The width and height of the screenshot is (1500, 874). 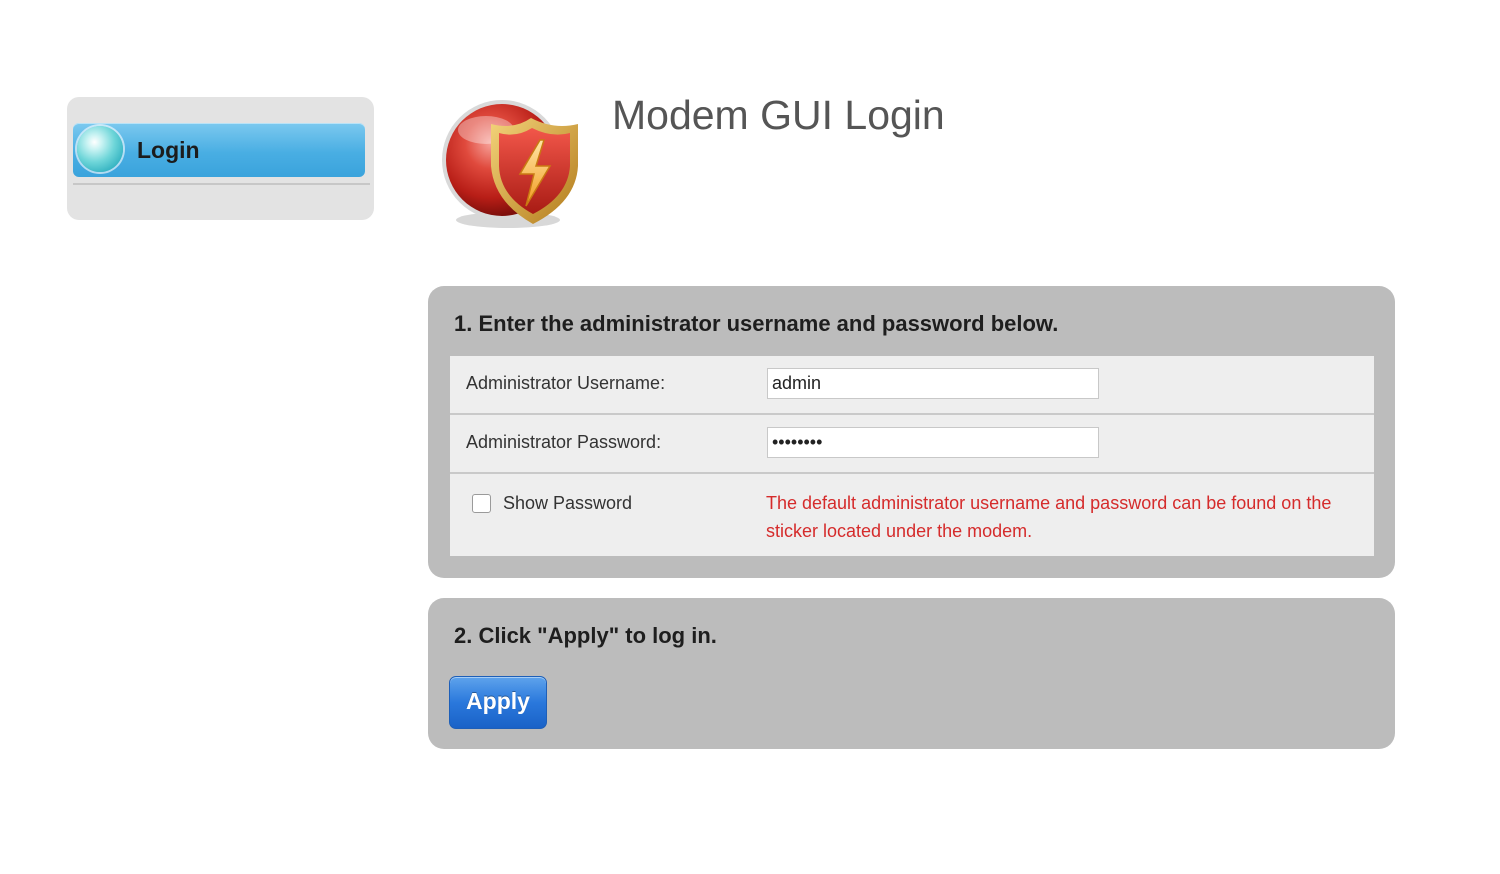 What do you see at coordinates (933, 383) in the screenshot?
I see `username-input` at bounding box center [933, 383].